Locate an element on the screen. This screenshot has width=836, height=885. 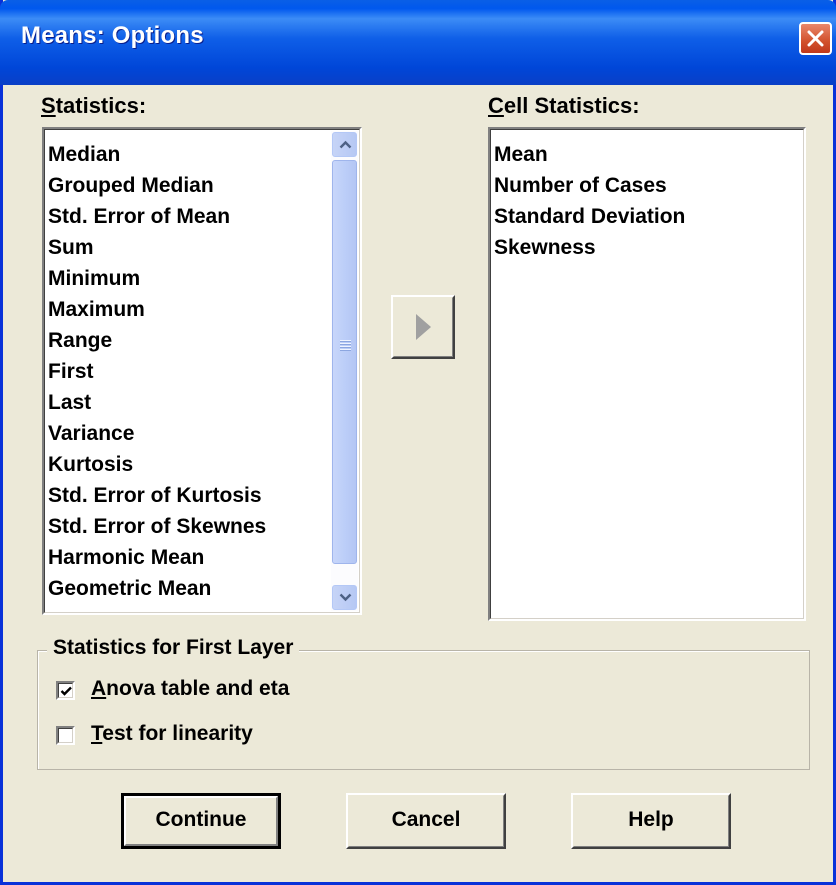
list-item: Skewness is located at coordinates (545, 247).